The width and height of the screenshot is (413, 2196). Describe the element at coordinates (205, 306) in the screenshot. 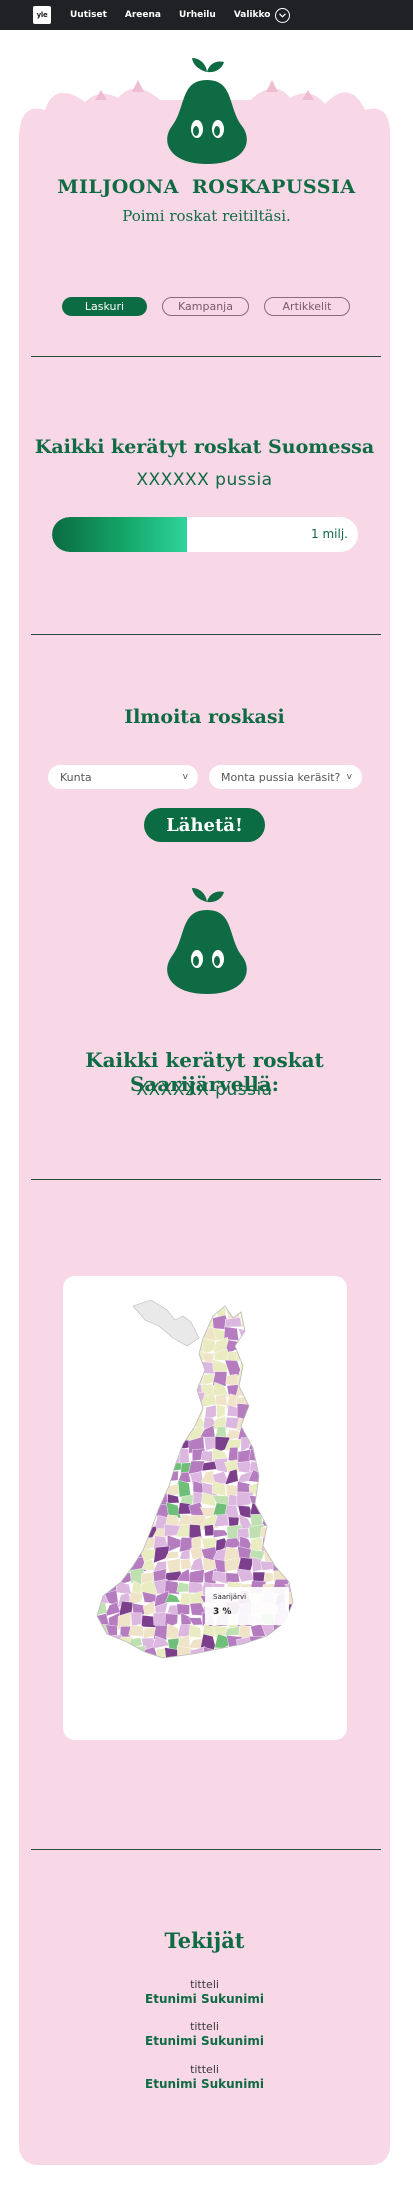

I see `tab-kampanja: Kampanja` at that location.